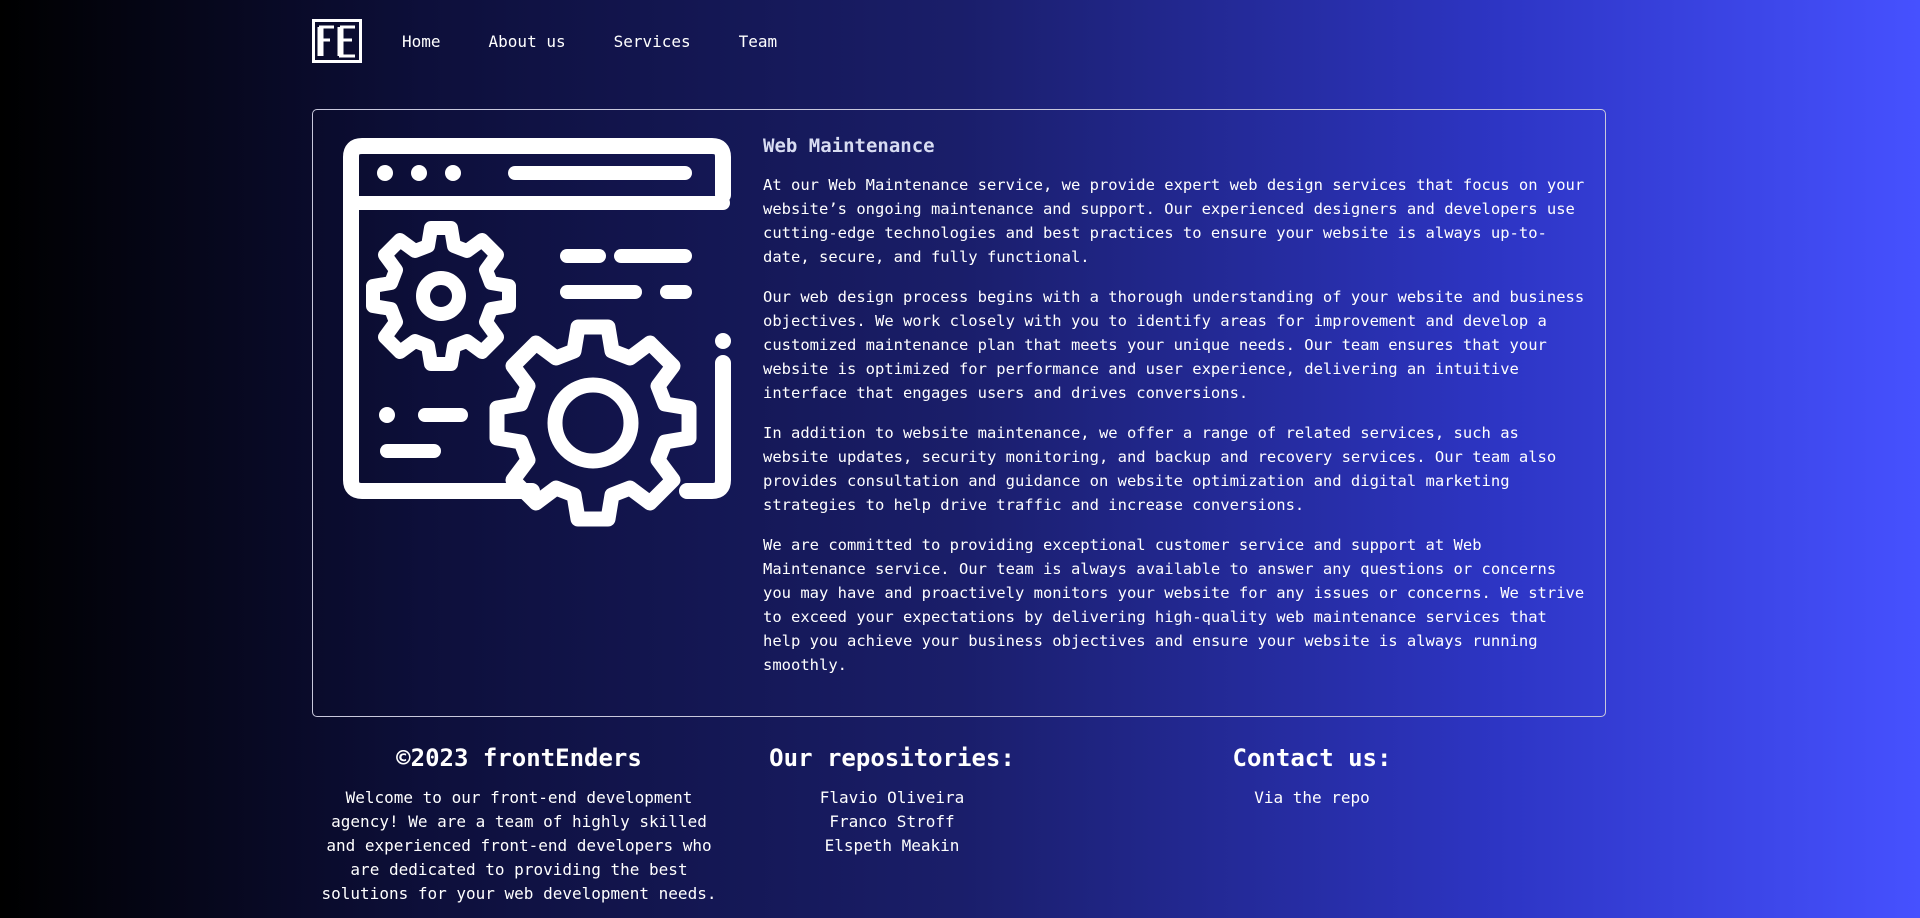 This screenshot has height=918, width=1920. I want to click on nav-link-services: Services, so click(652, 41).